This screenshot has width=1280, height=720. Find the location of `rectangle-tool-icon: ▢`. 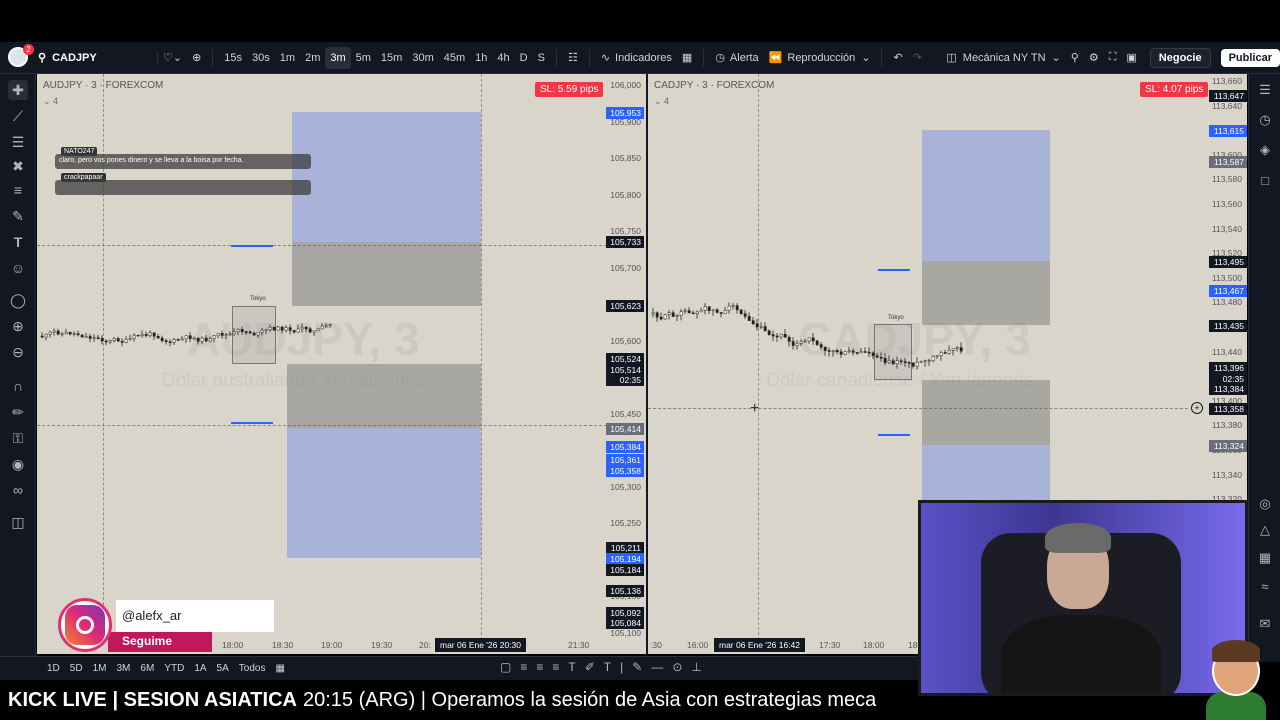

rectangle-tool-icon: ▢ is located at coordinates (505, 667).